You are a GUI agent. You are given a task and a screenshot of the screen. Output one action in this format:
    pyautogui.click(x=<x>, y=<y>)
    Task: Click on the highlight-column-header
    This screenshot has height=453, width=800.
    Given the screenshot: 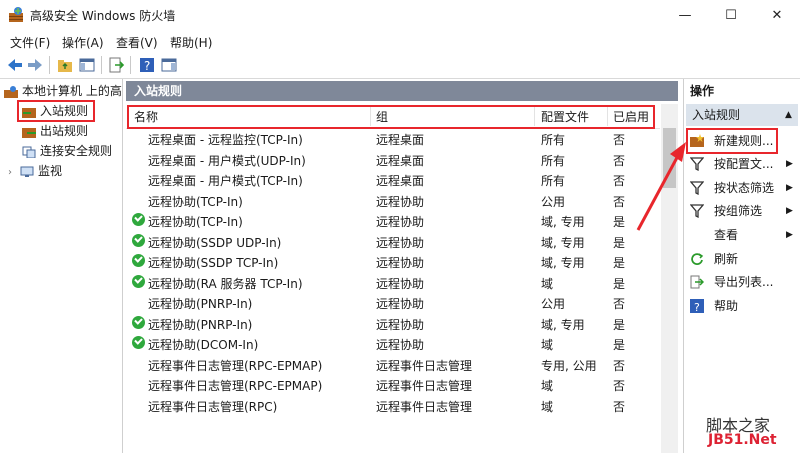 What is the action you would take?
    pyautogui.click(x=391, y=117)
    